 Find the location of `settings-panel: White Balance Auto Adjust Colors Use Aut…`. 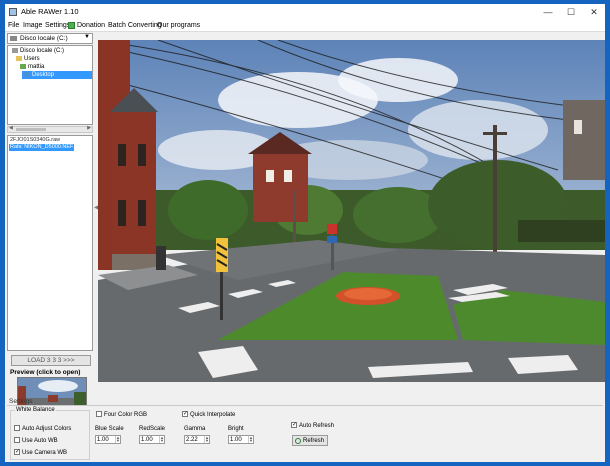

settings-panel: White Balance Auto Adjust Colors Use Aut… is located at coordinates (305, 433).